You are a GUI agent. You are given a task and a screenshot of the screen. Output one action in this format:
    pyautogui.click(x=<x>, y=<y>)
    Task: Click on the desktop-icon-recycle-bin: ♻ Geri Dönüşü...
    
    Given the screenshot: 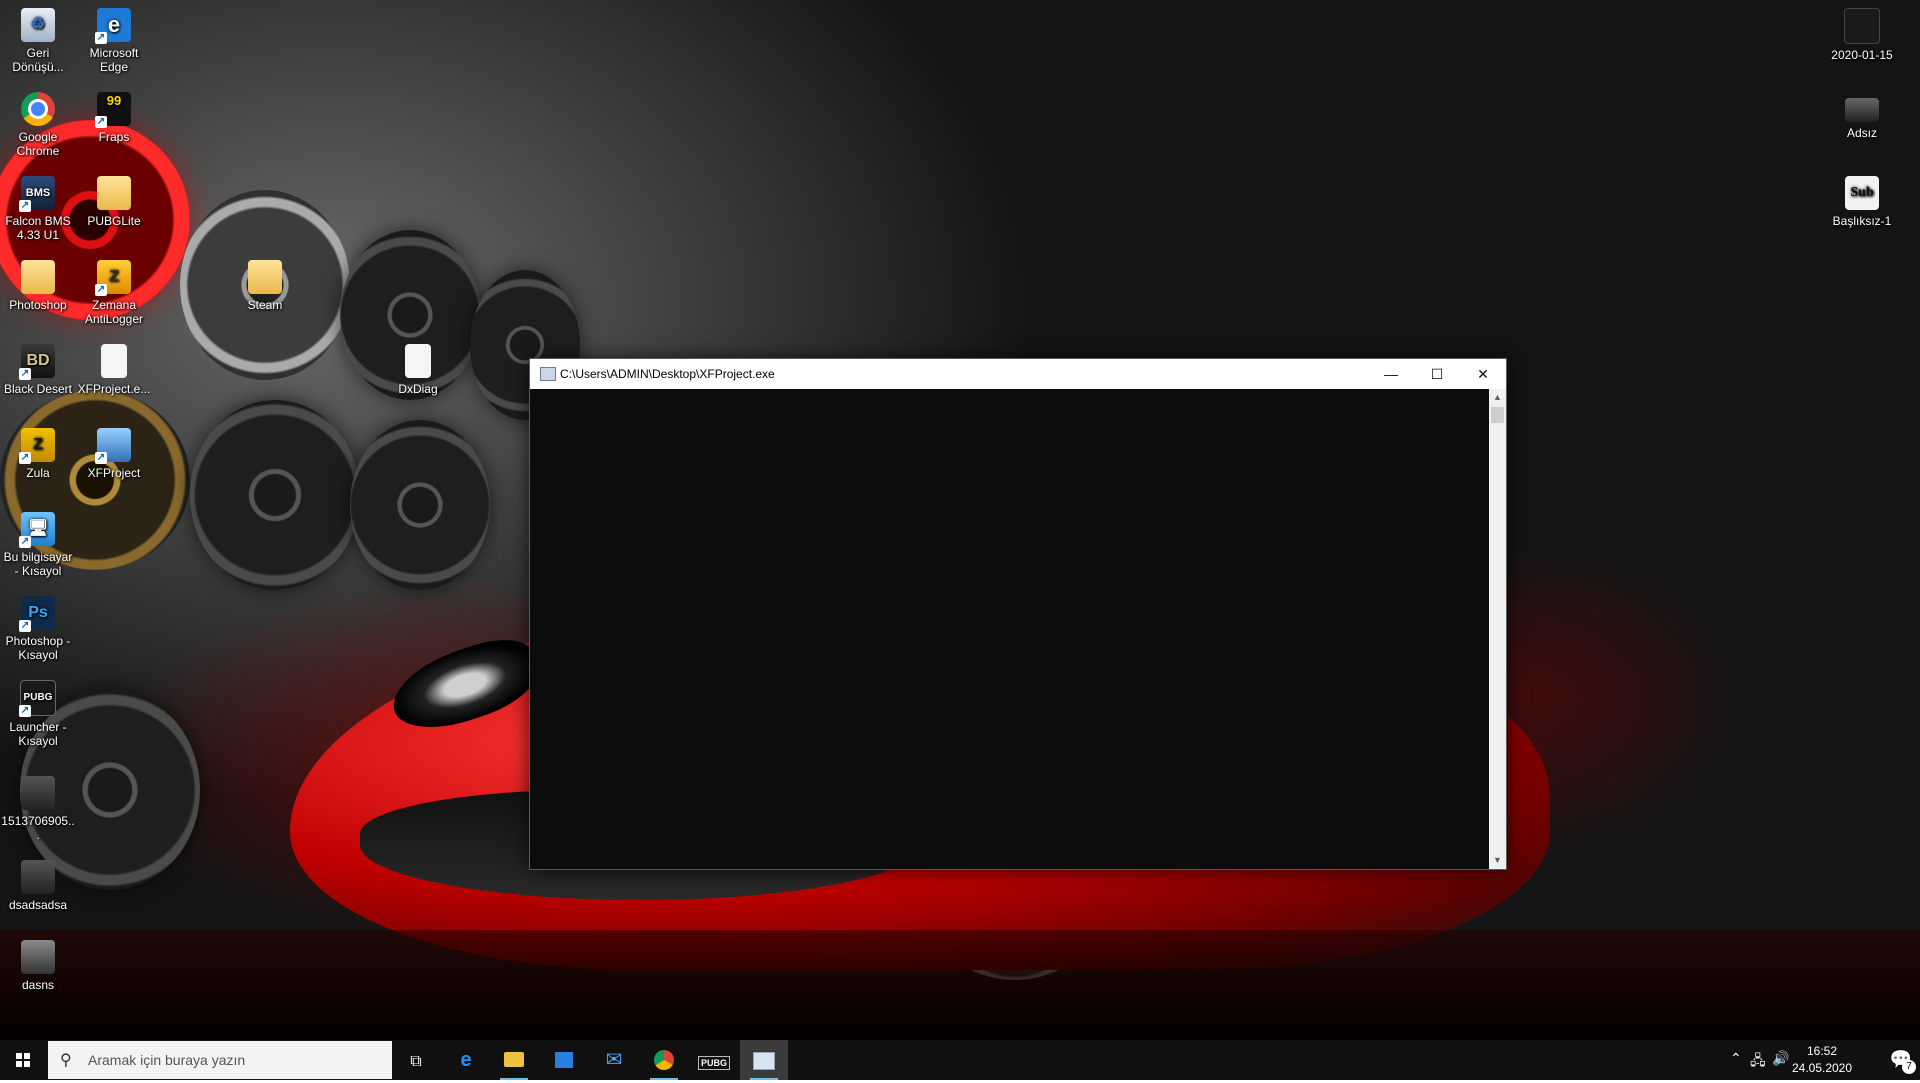 What is the action you would take?
    pyautogui.click(x=38, y=41)
    